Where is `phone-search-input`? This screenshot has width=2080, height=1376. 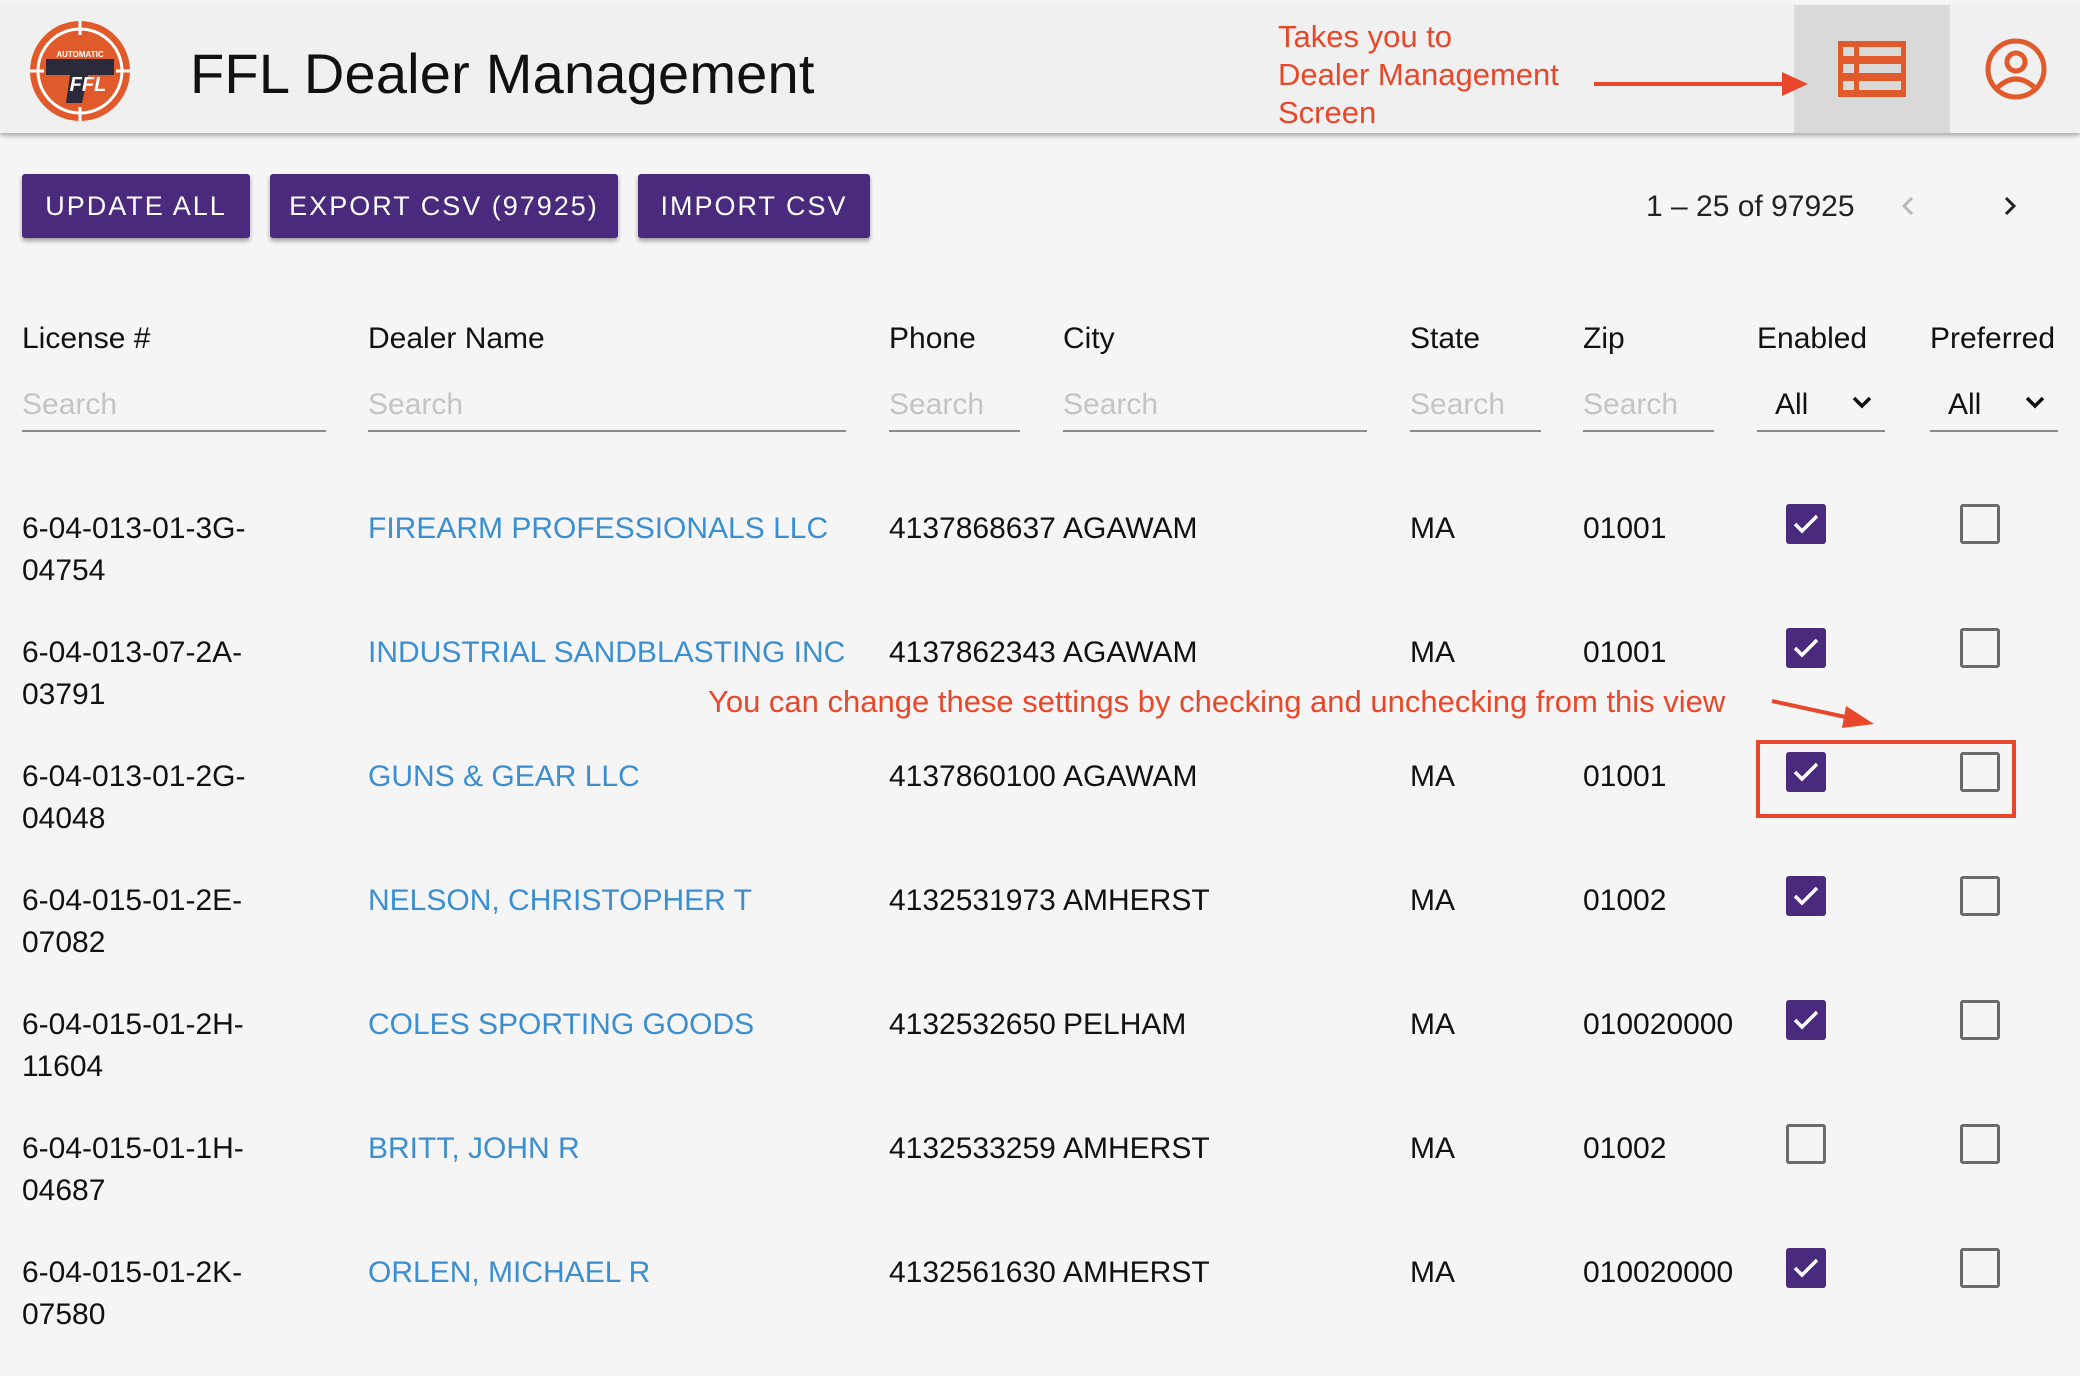 phone-search-input is located at coordinates (954, 406).